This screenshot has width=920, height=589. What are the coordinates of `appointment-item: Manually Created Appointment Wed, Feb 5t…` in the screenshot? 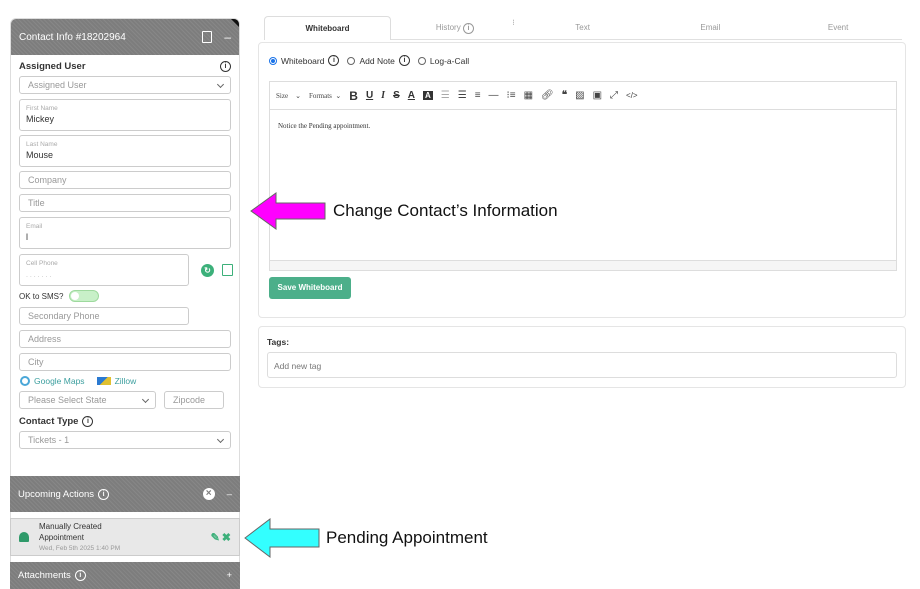 It's located at (125, 537).